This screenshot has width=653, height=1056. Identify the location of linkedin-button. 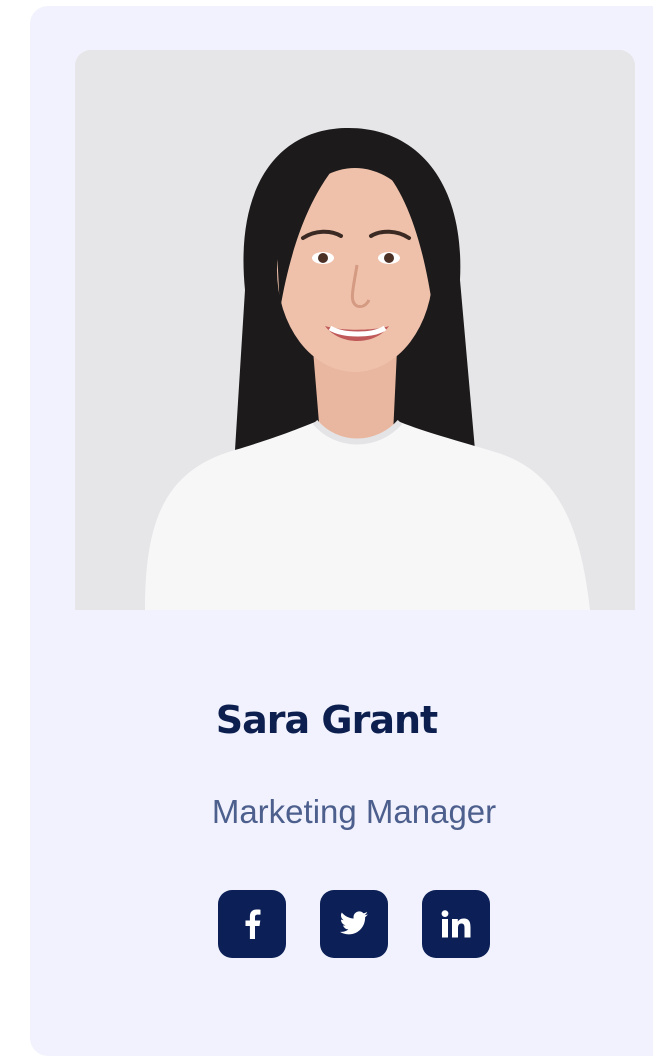
(456, 924).